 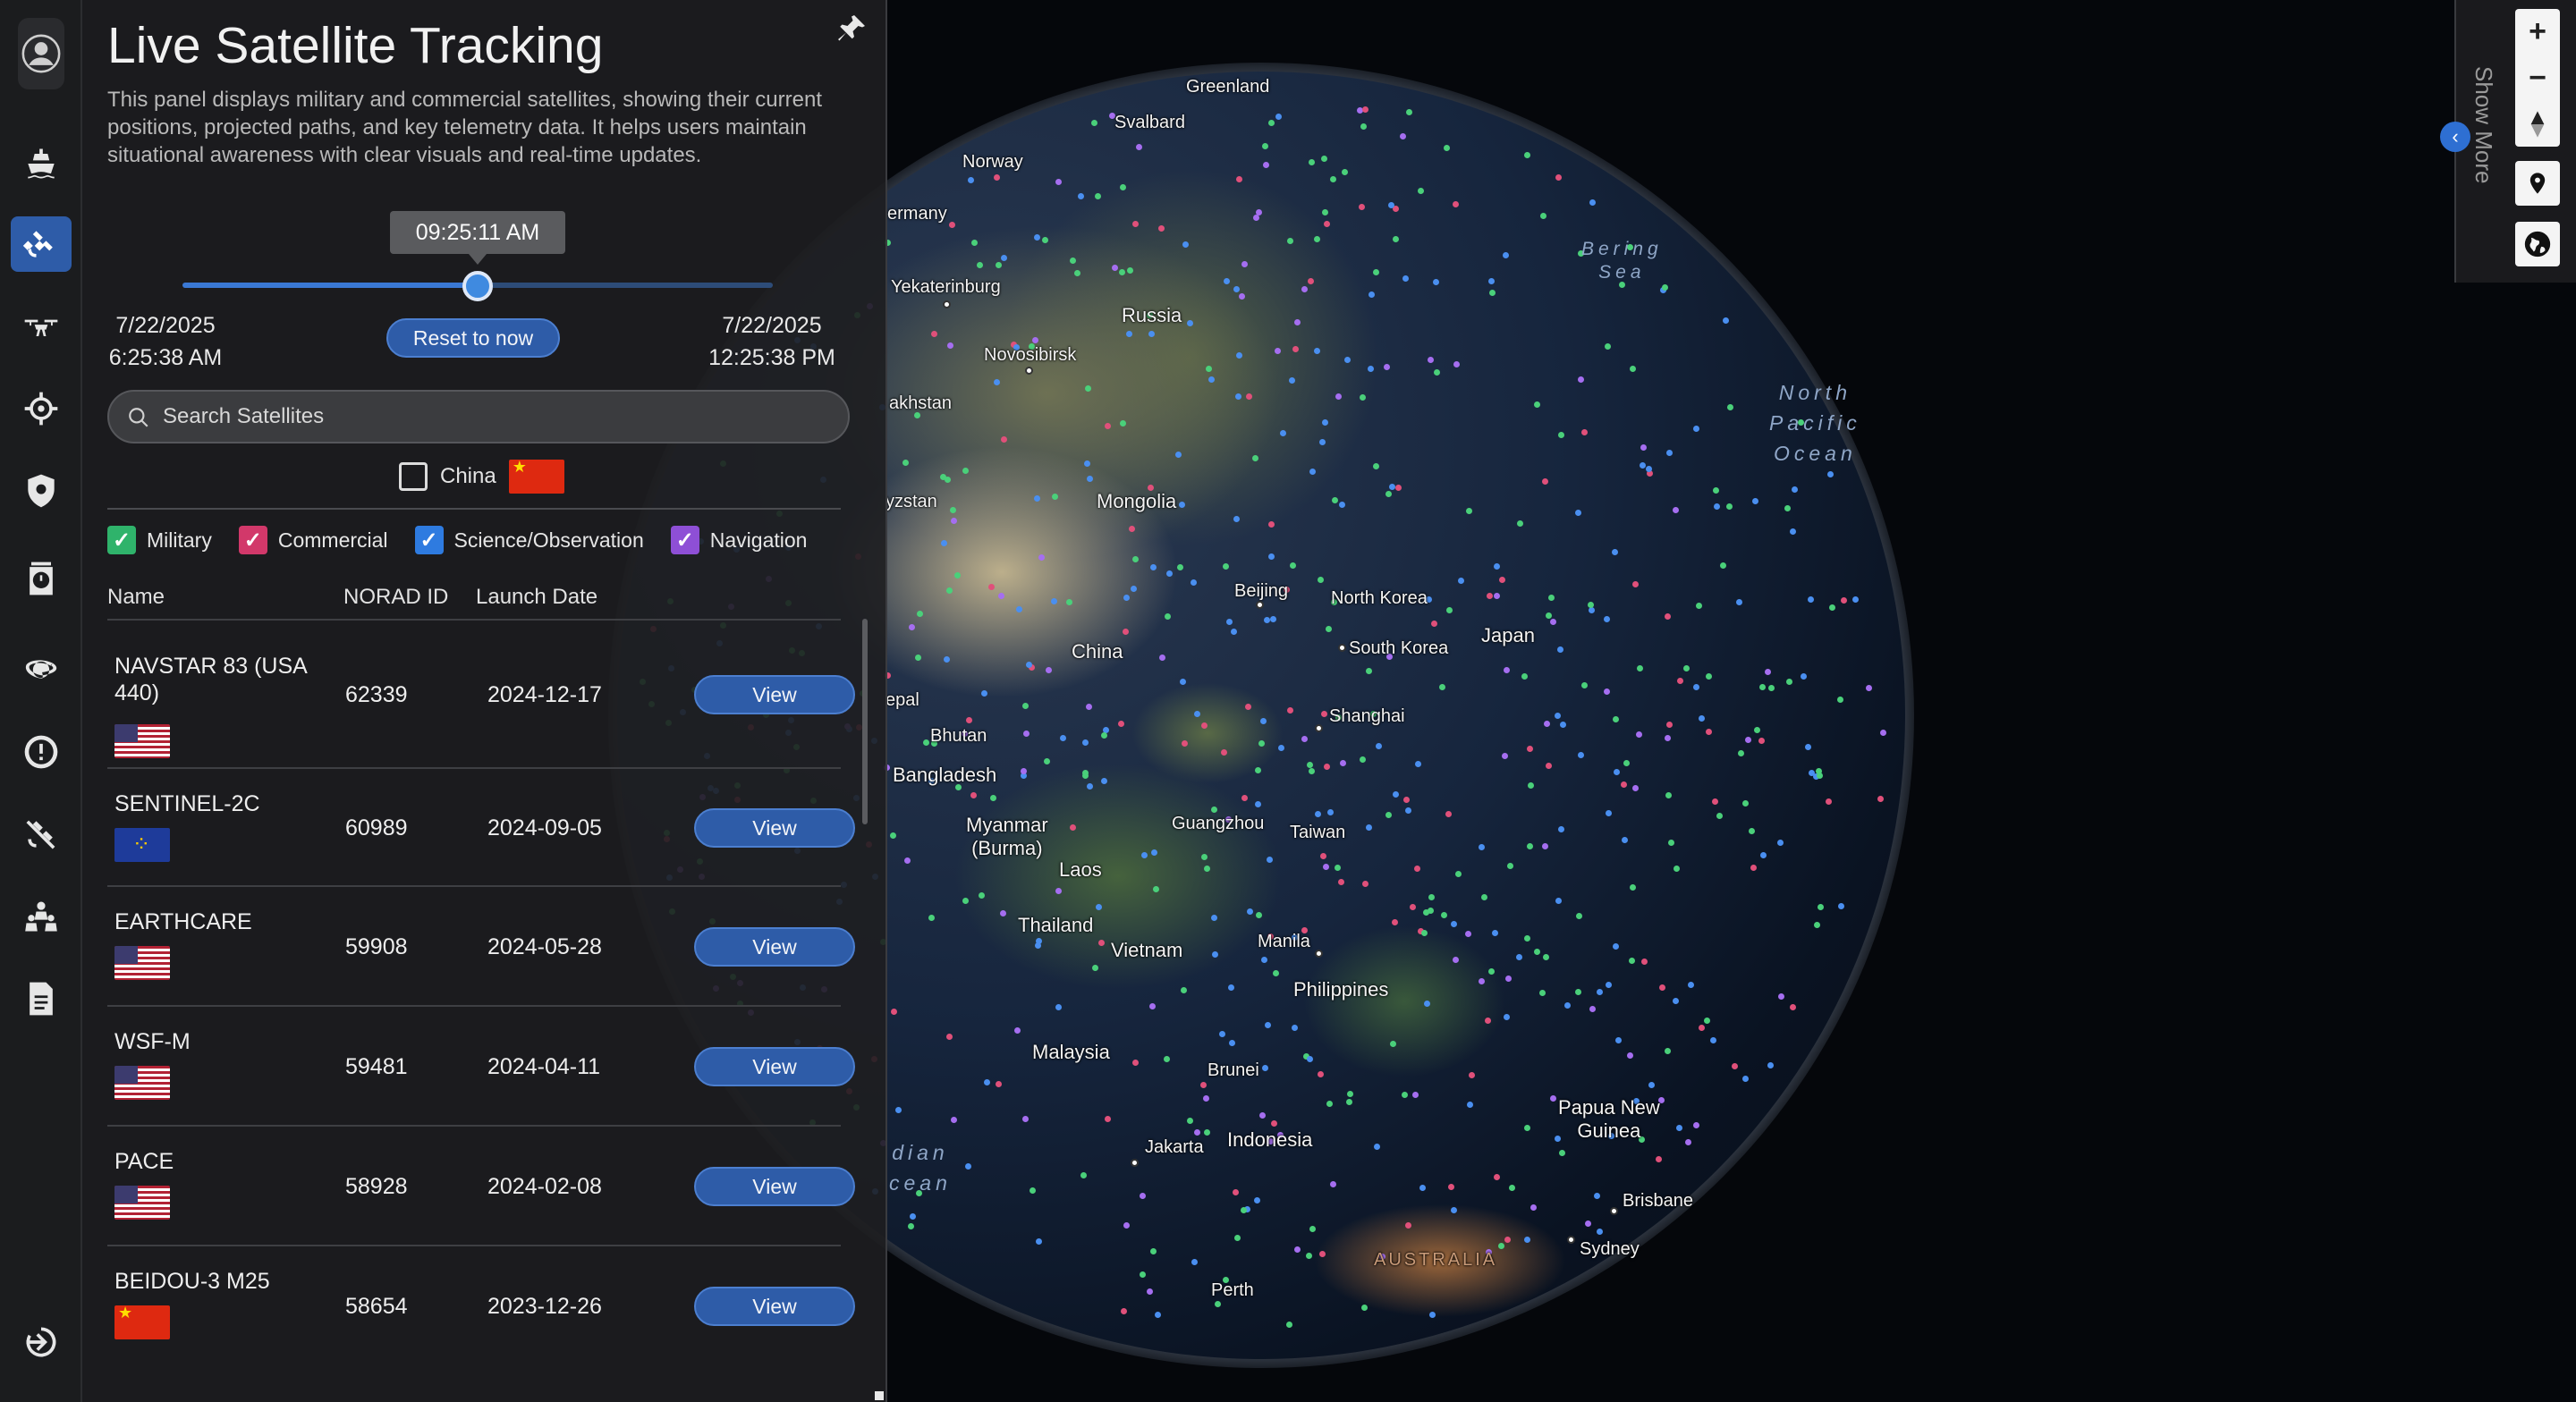 I want to click on satellite-tracking-nav, so click(x=41, y=244).